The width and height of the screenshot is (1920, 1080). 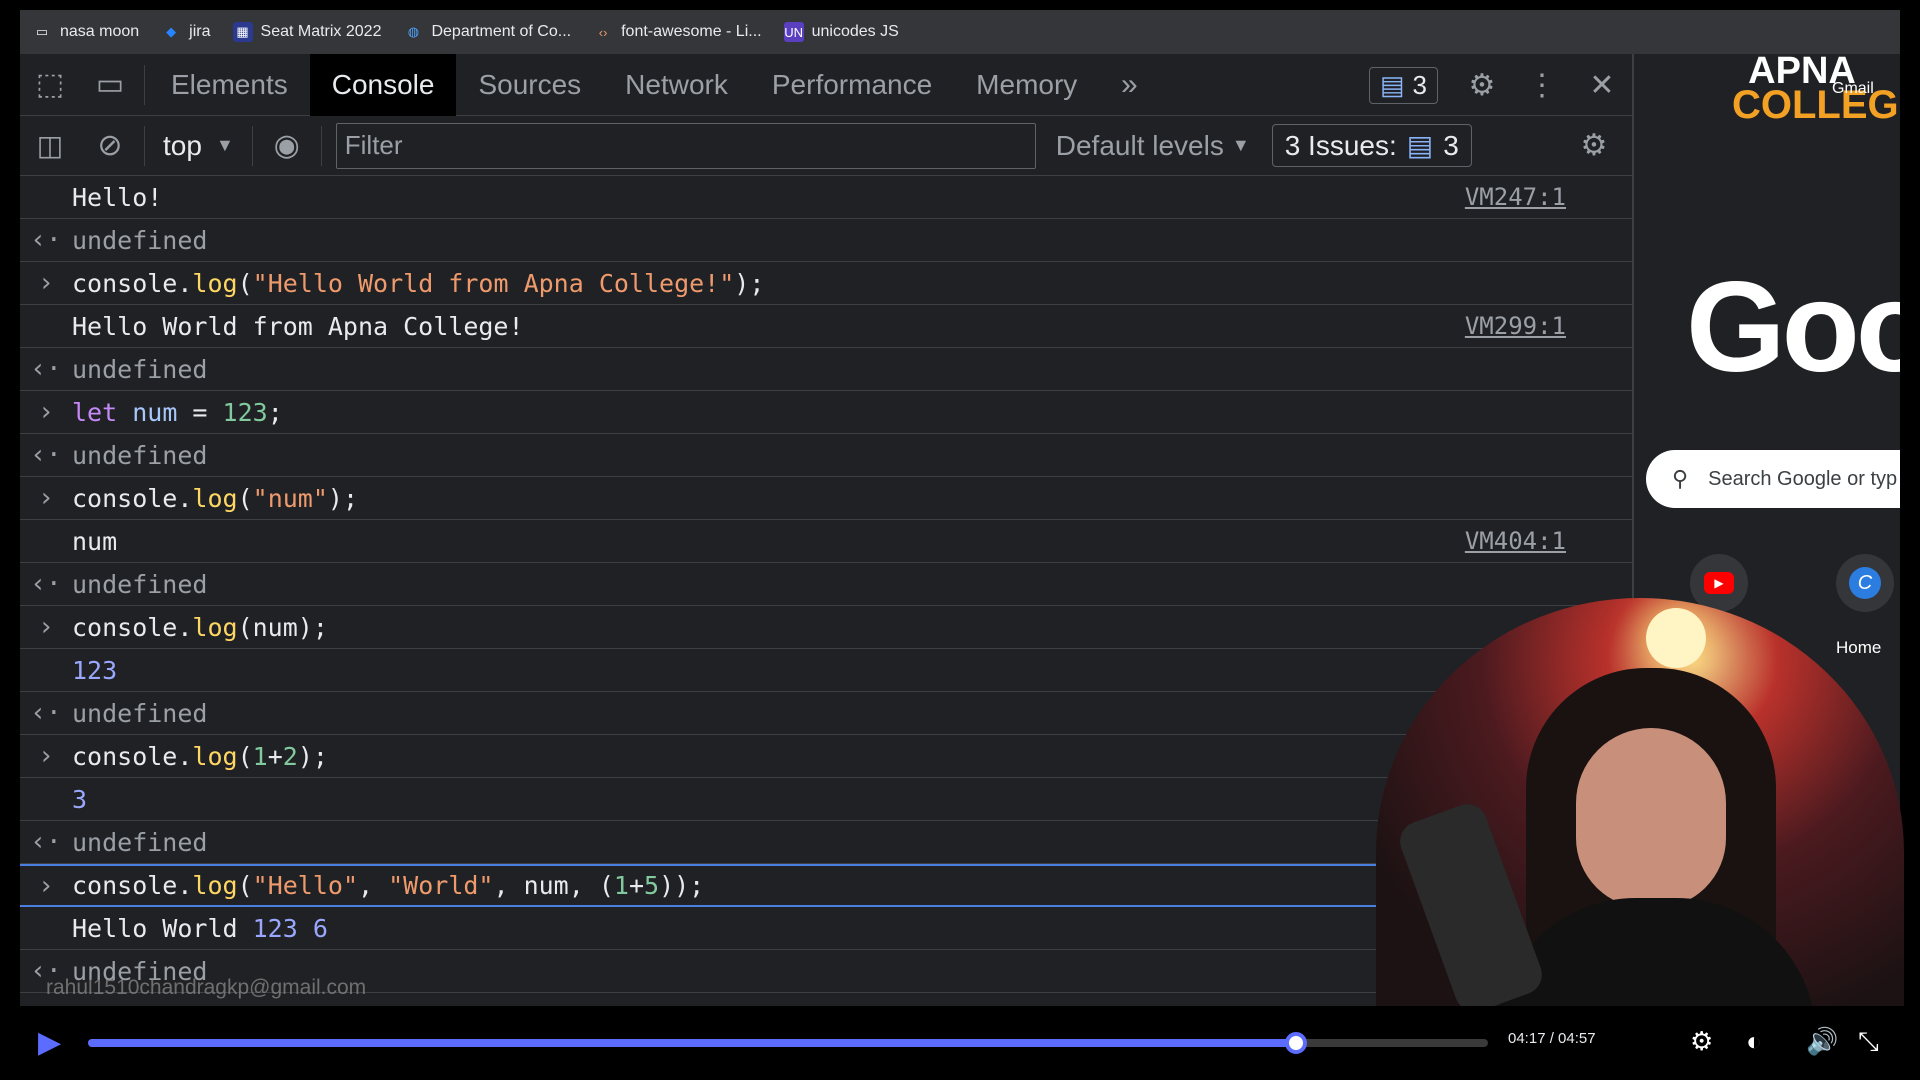 I want to click on bookmark-item: ▭ nasa moon, so click(x=85, y=32).